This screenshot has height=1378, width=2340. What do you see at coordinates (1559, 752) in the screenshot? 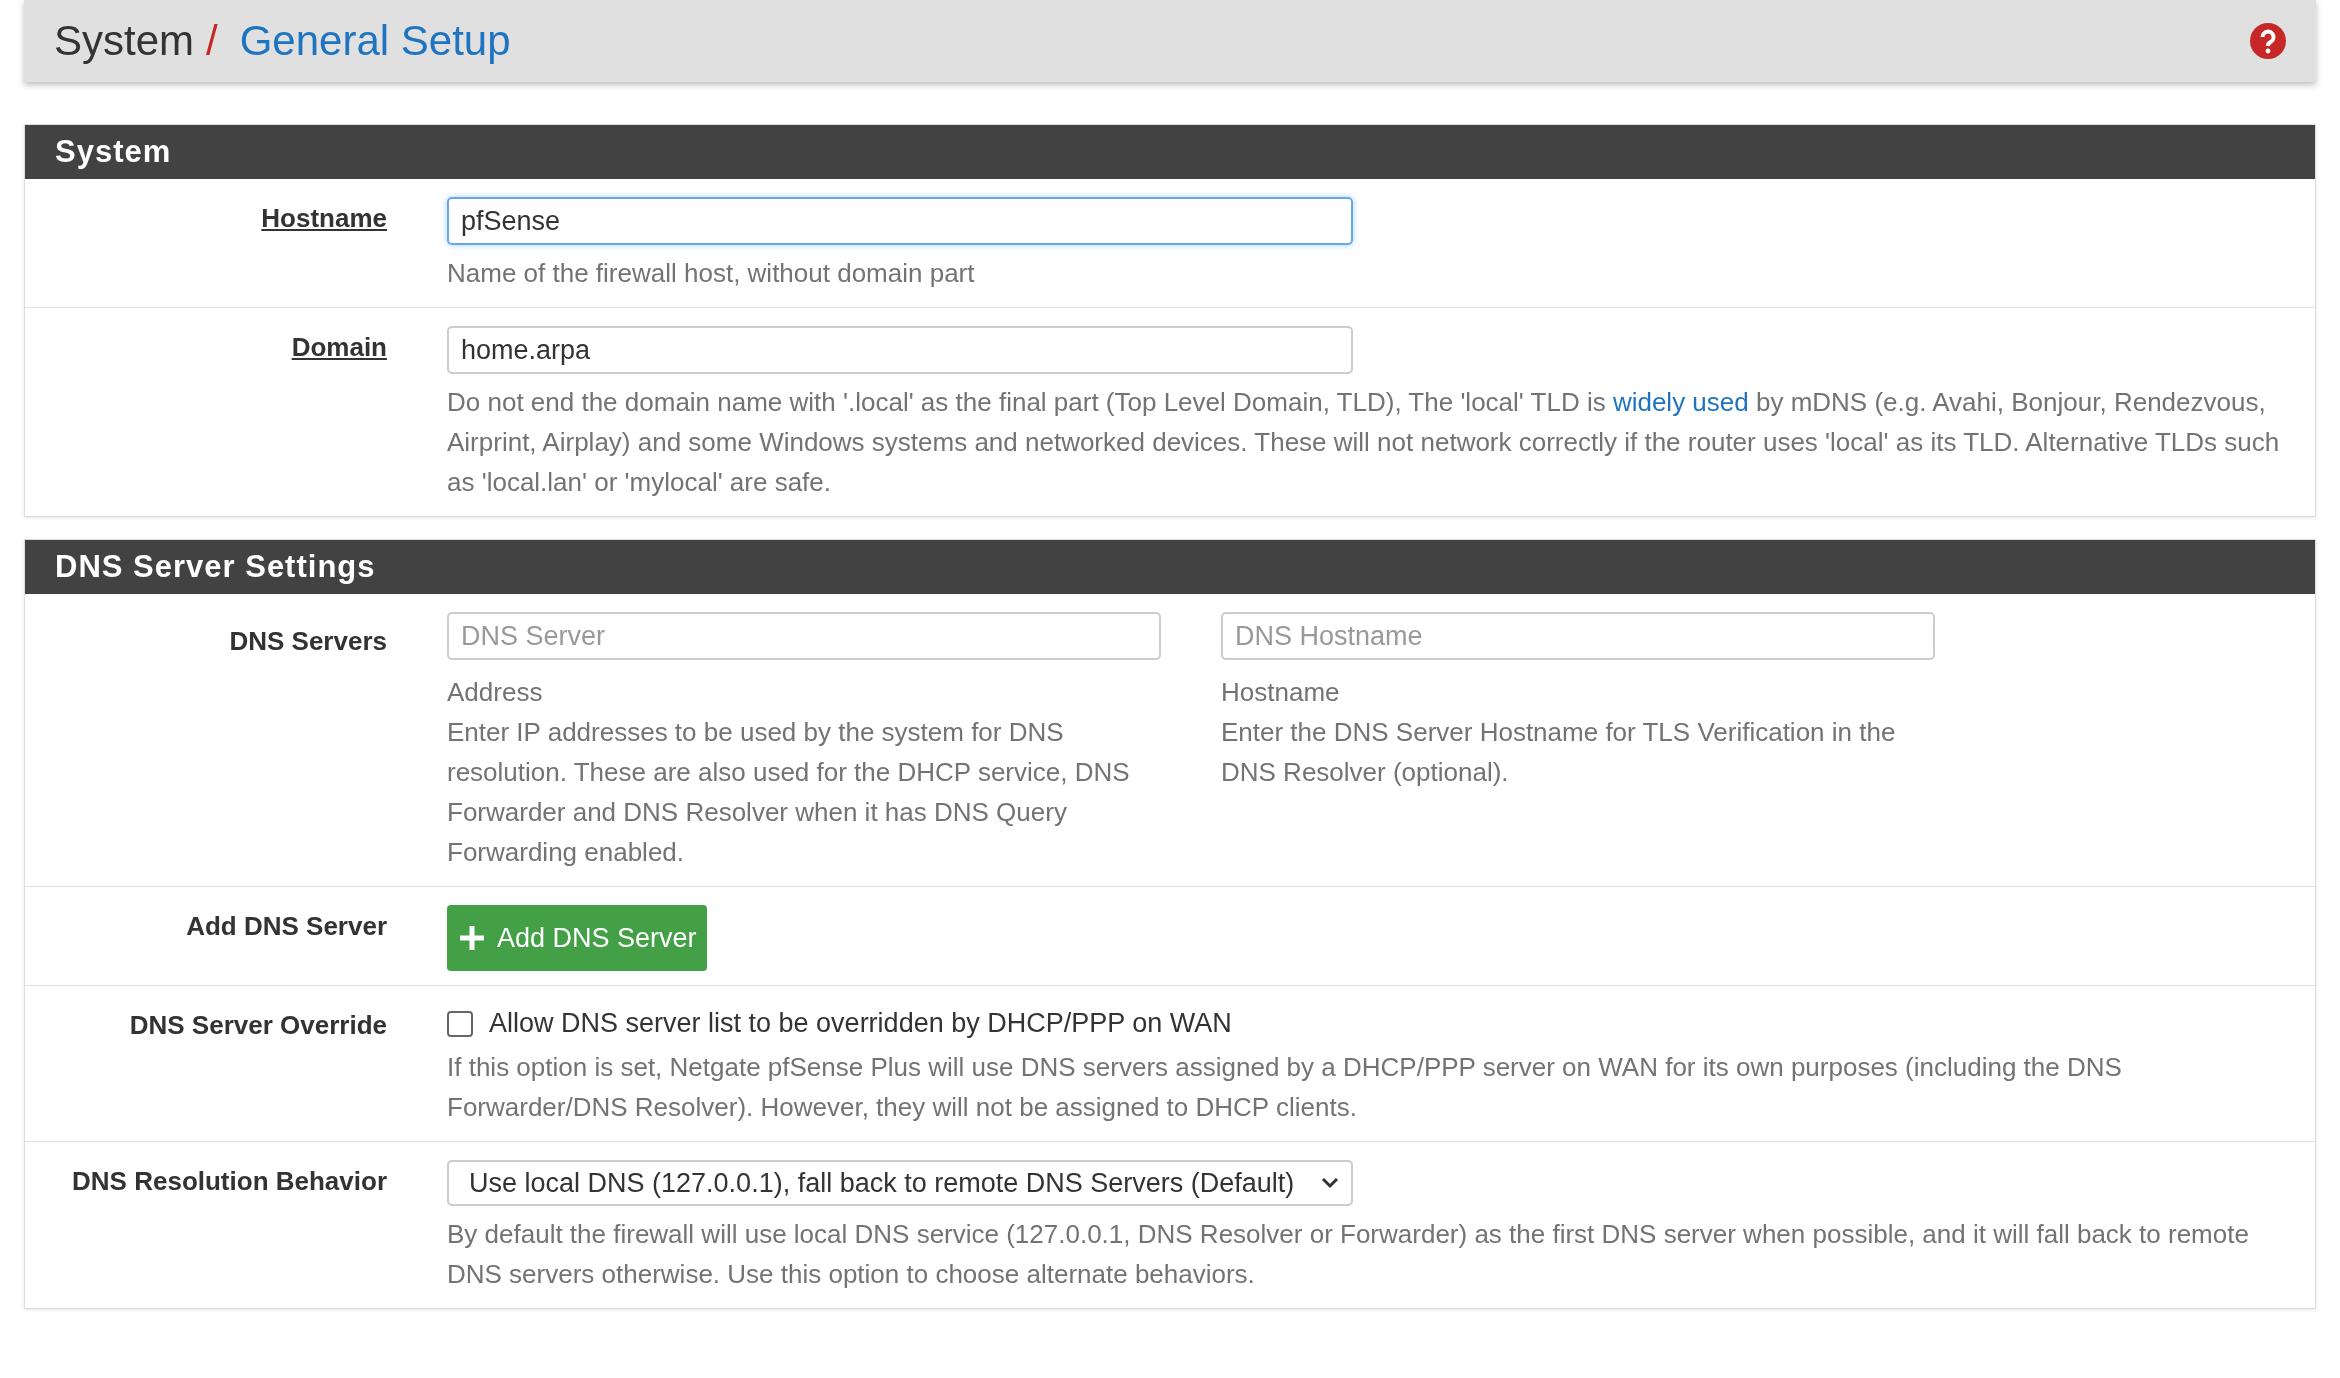
I see `help-text: Enter the DNS Server Hostname for TLS Verification in the DNS Resolver (optional).` at bounding box center [1559, 752].